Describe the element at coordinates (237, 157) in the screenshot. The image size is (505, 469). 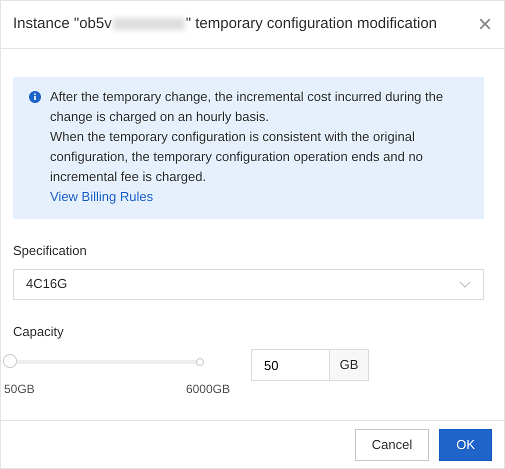
I see `notice-text: When the temporary configuration is consistent with the original configuration, the temporary configuration operation ends and no incremental fee is charged.` at that location.